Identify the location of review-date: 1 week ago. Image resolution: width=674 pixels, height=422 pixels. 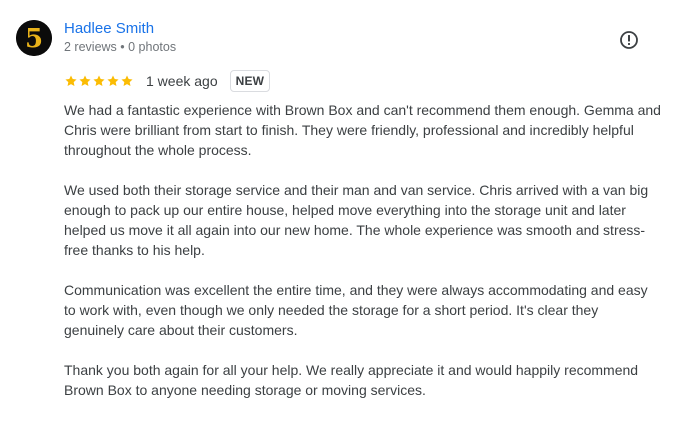
(182, 81).